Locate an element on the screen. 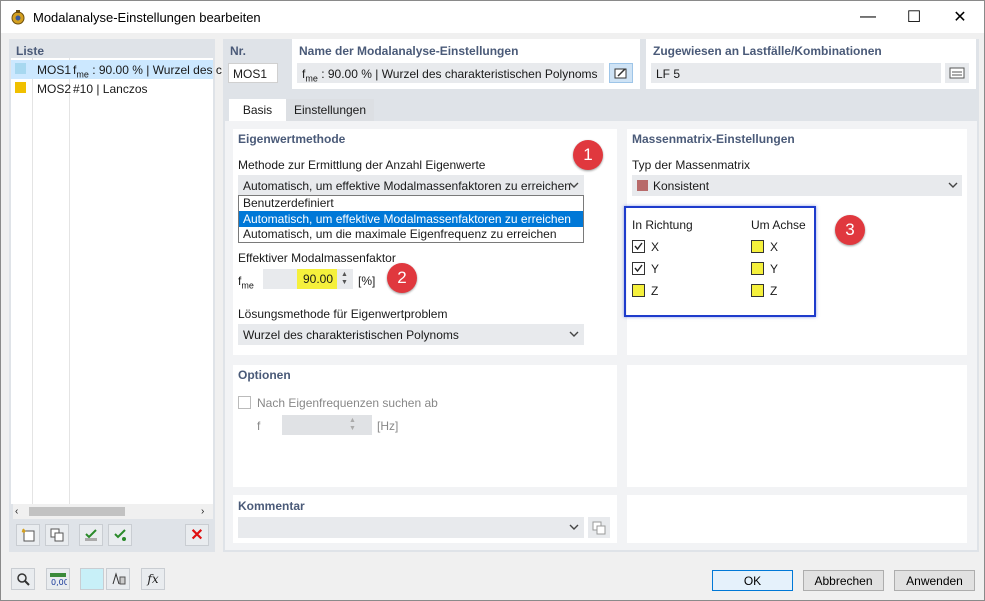 The width and height of the screenshot is (985, 601). list-header: Liste is located at coordinates (30, 51).